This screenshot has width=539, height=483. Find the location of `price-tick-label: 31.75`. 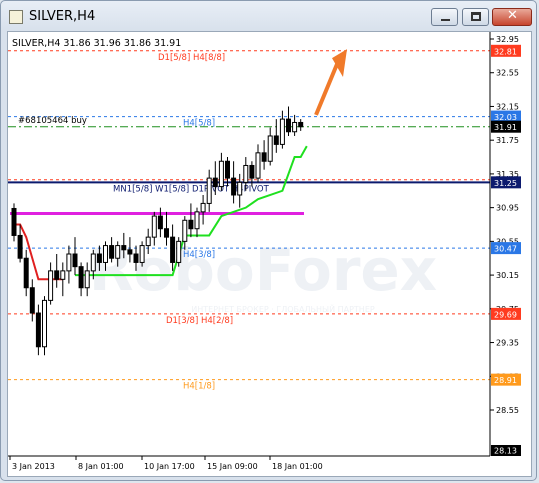

price-tick-label: 31.75 is located at coordinates (507, 140).